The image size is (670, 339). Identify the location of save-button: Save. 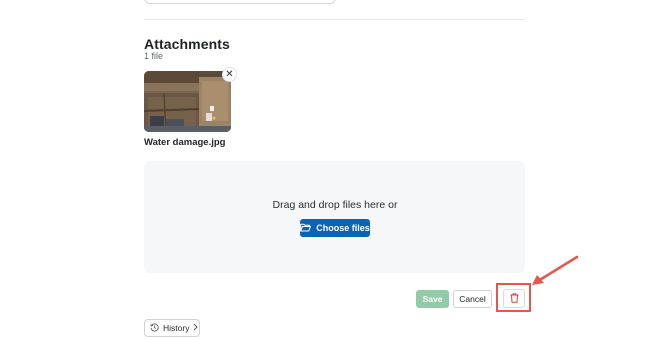
(432, 299).